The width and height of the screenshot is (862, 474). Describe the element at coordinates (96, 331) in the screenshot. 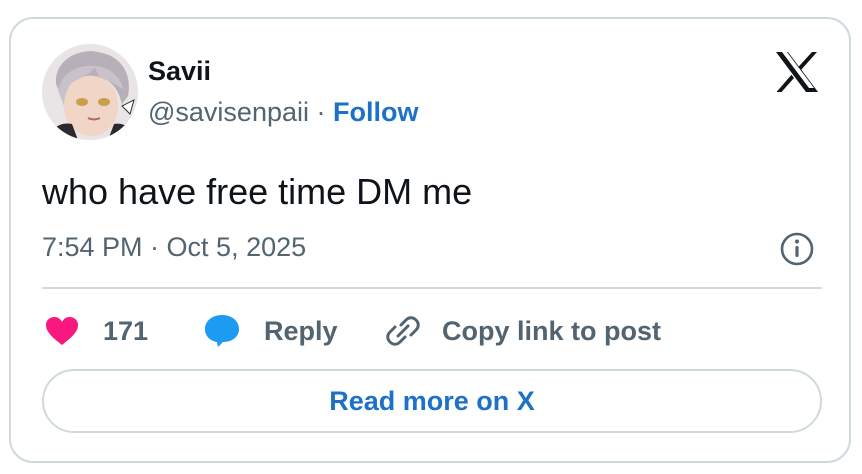

I see `like-button: 171` at that location.